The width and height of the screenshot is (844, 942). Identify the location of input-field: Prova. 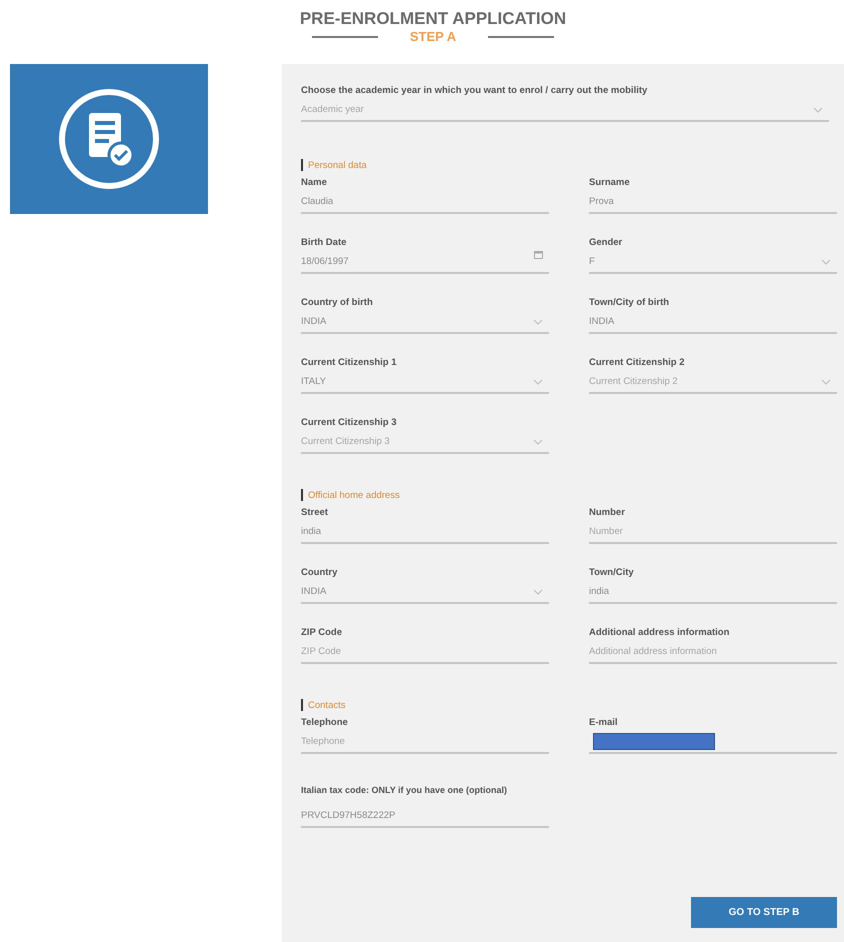
(713, 202).